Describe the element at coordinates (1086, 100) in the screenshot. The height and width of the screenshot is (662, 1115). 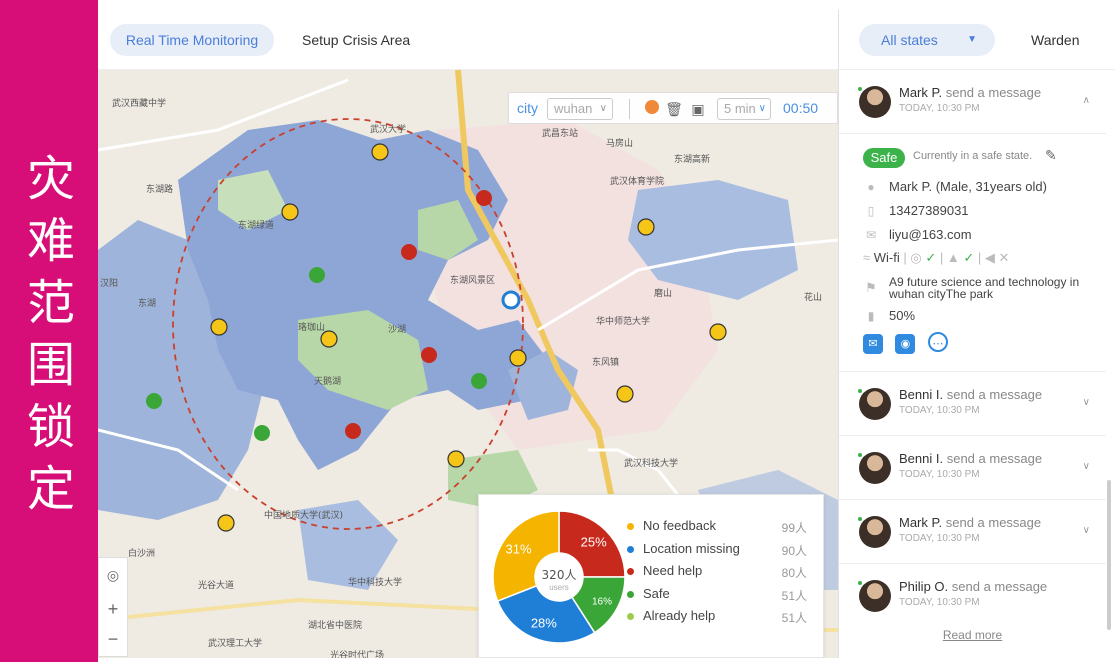
I see `chevron-up-icon: ∧` at that location.